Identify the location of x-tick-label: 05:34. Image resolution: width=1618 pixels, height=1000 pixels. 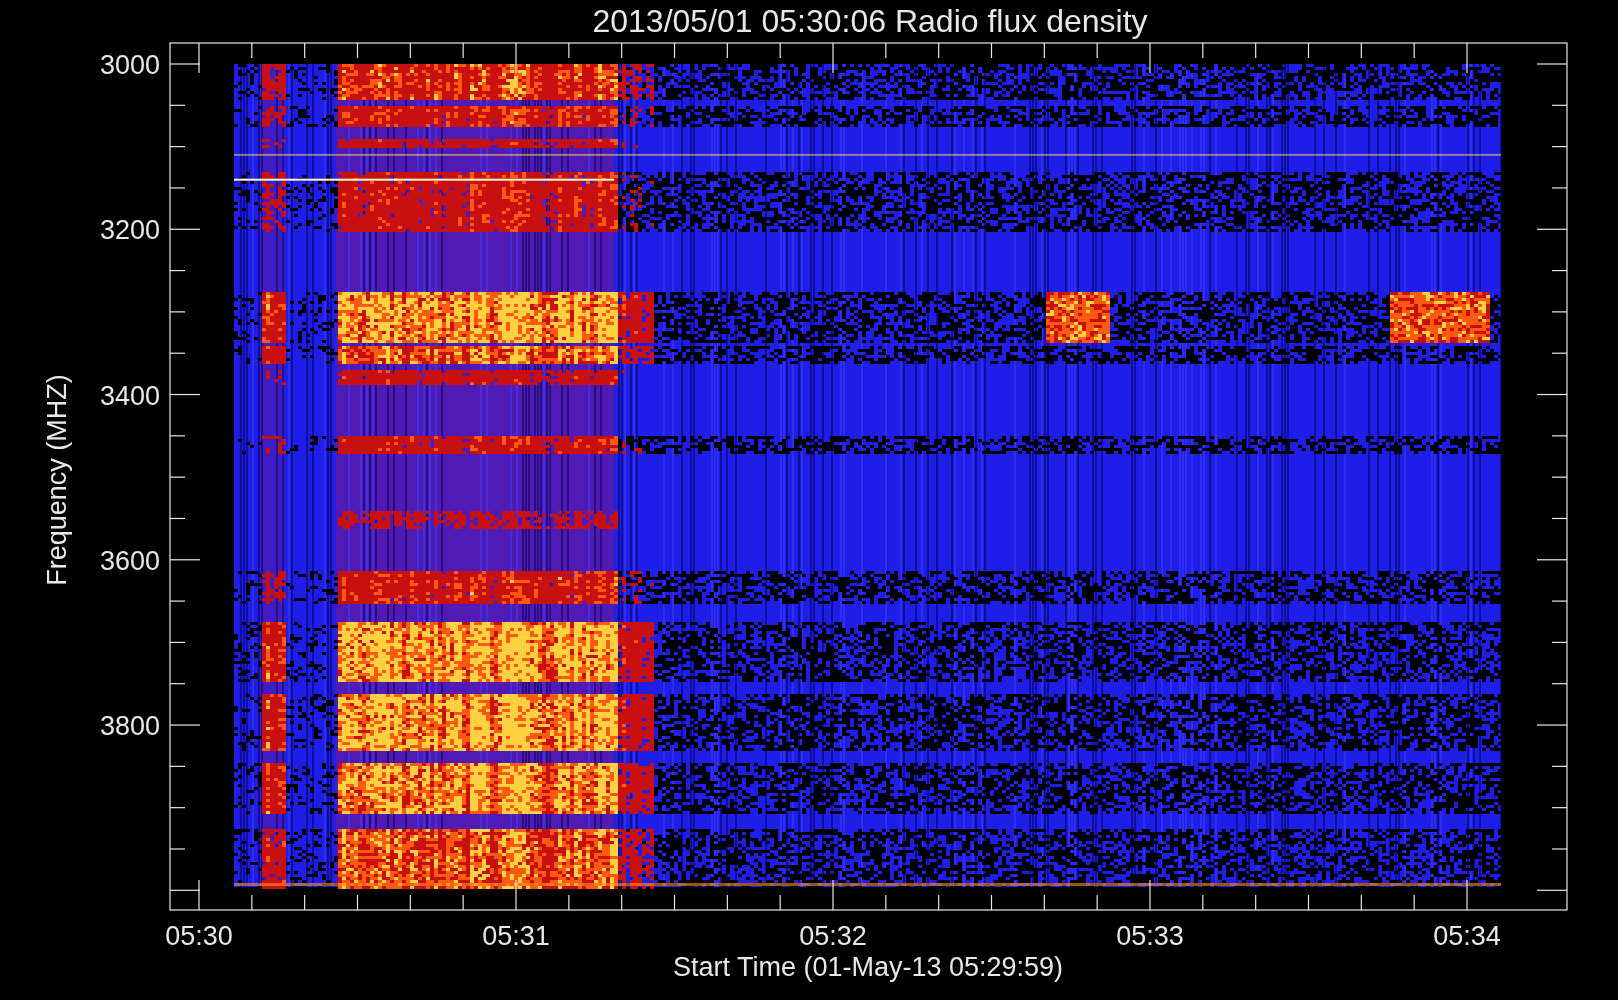
(1467, 936).